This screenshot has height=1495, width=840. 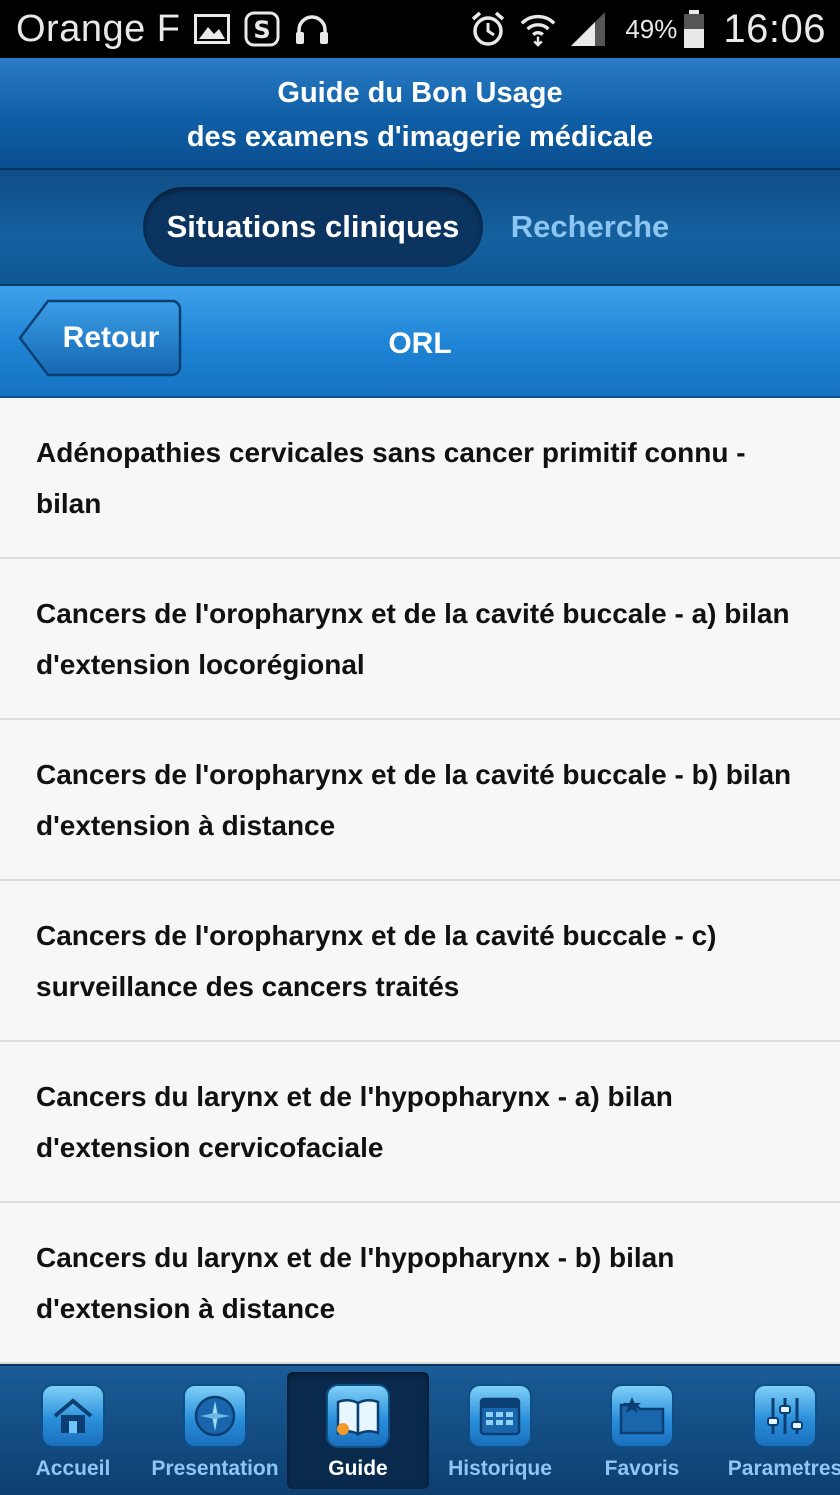 I want to click on carrier-name: Orange F, so click(x=98, y=28).